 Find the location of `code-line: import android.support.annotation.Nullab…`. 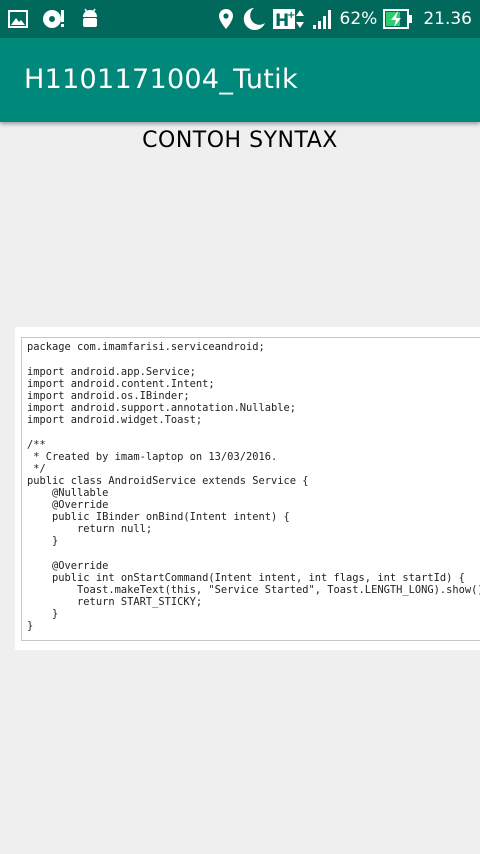

code-line: import android.support.annotation.Nullab… is located at coordinates (161, 408).